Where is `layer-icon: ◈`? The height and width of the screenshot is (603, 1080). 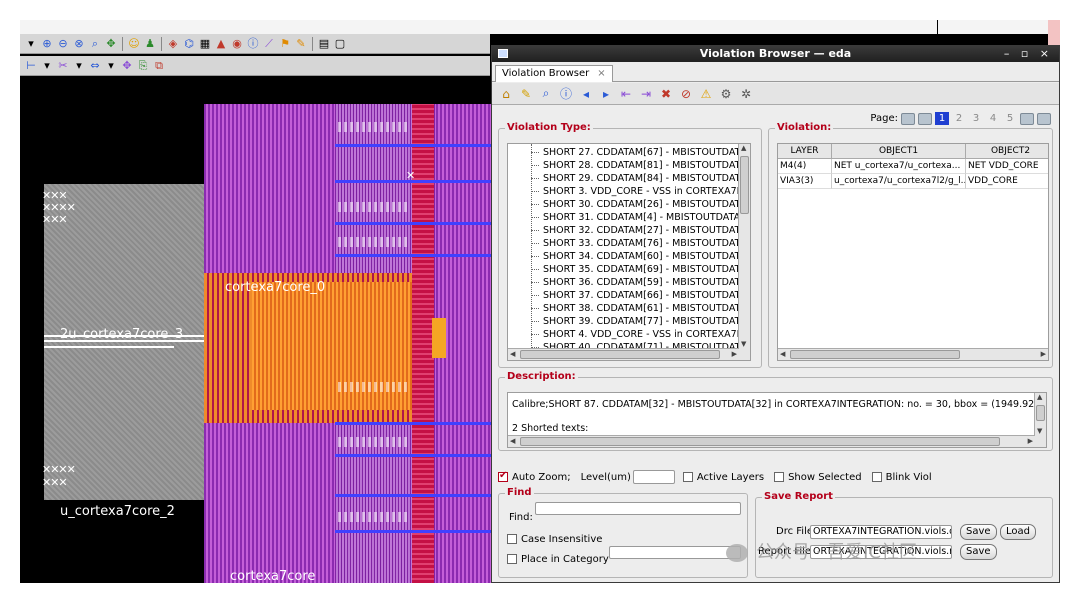 layer-icon: ◈ is located at coordinates (173, 44).